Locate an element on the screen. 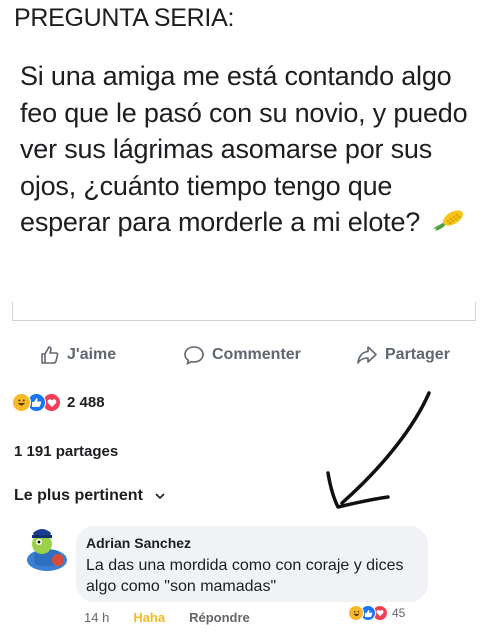 The height and width of the screenshot is (632, 480). comment-button: Commenter is located at coordinates (242, 355).